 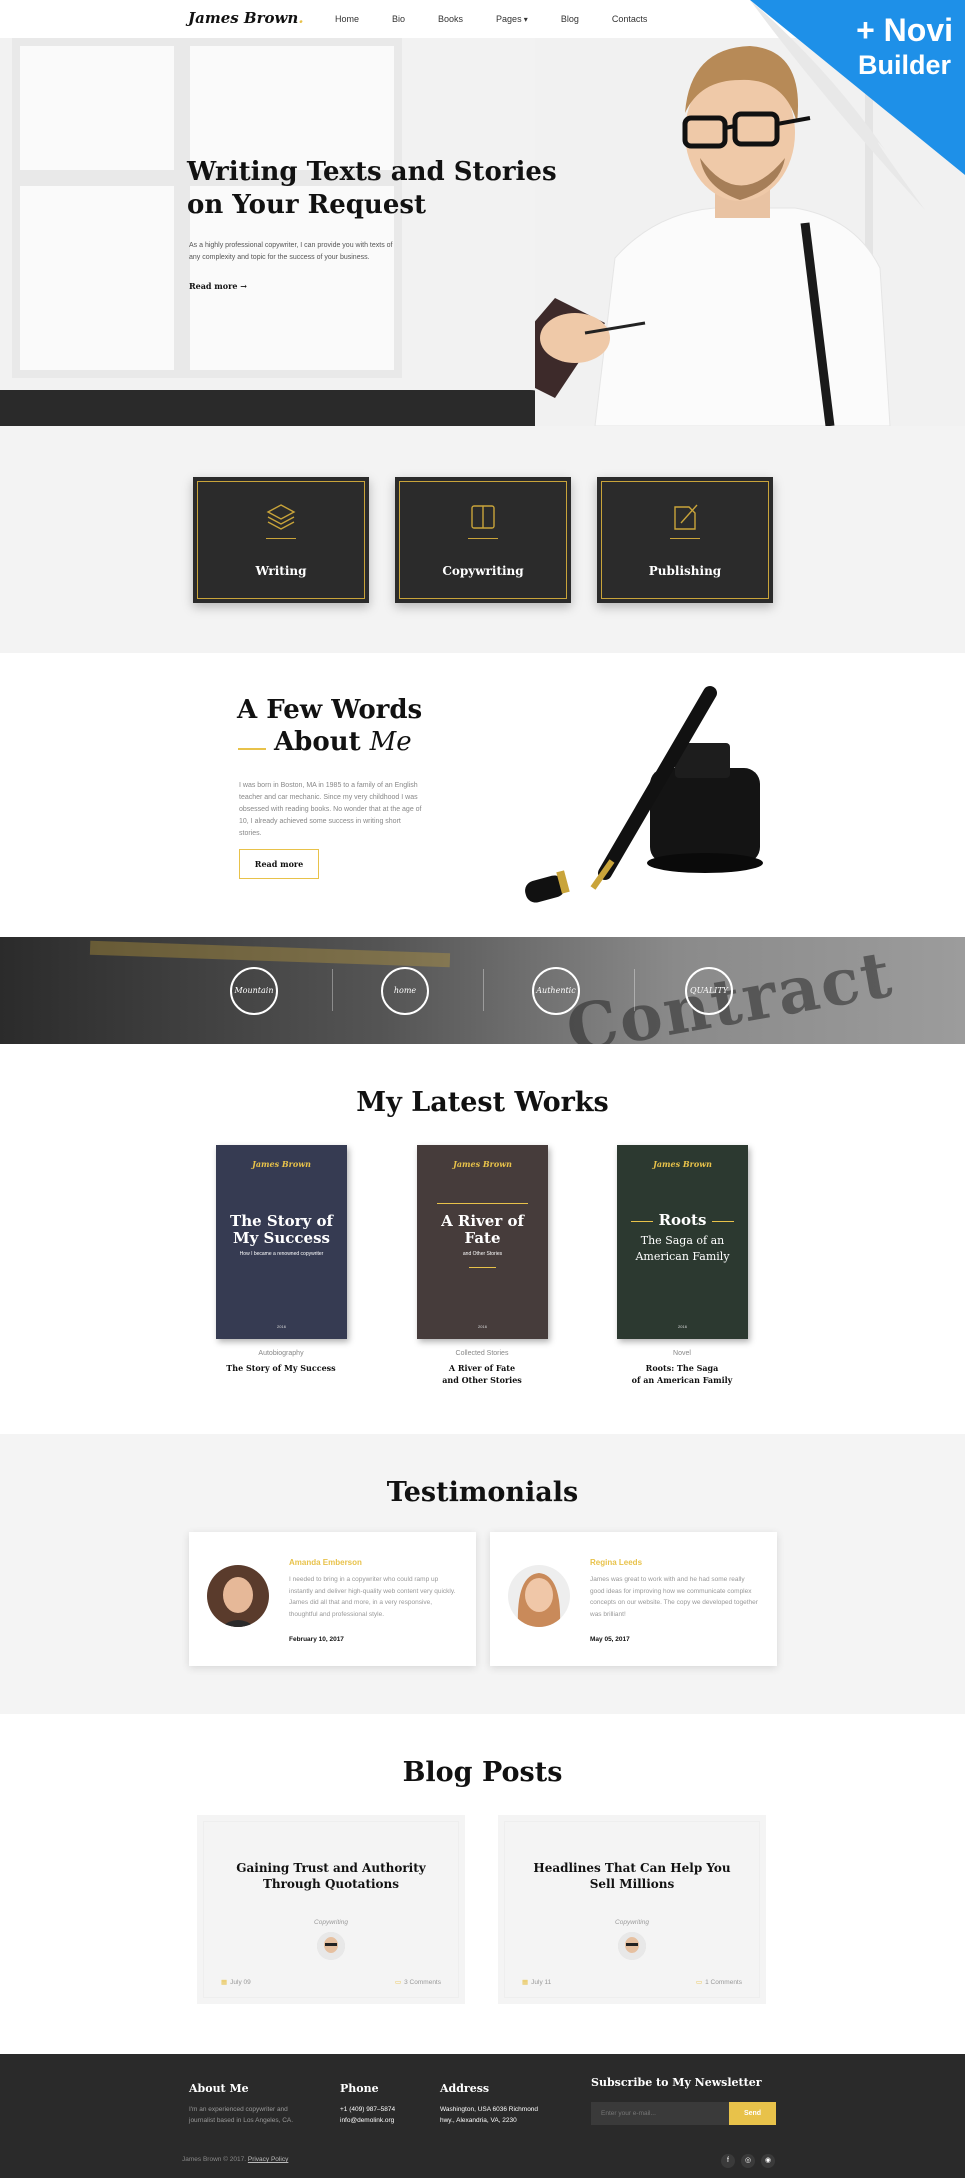 What do you see at coordinates (243, 286) in the screenshot?
I see `arrow-right-icon: →` at bounding box center [243, 286].